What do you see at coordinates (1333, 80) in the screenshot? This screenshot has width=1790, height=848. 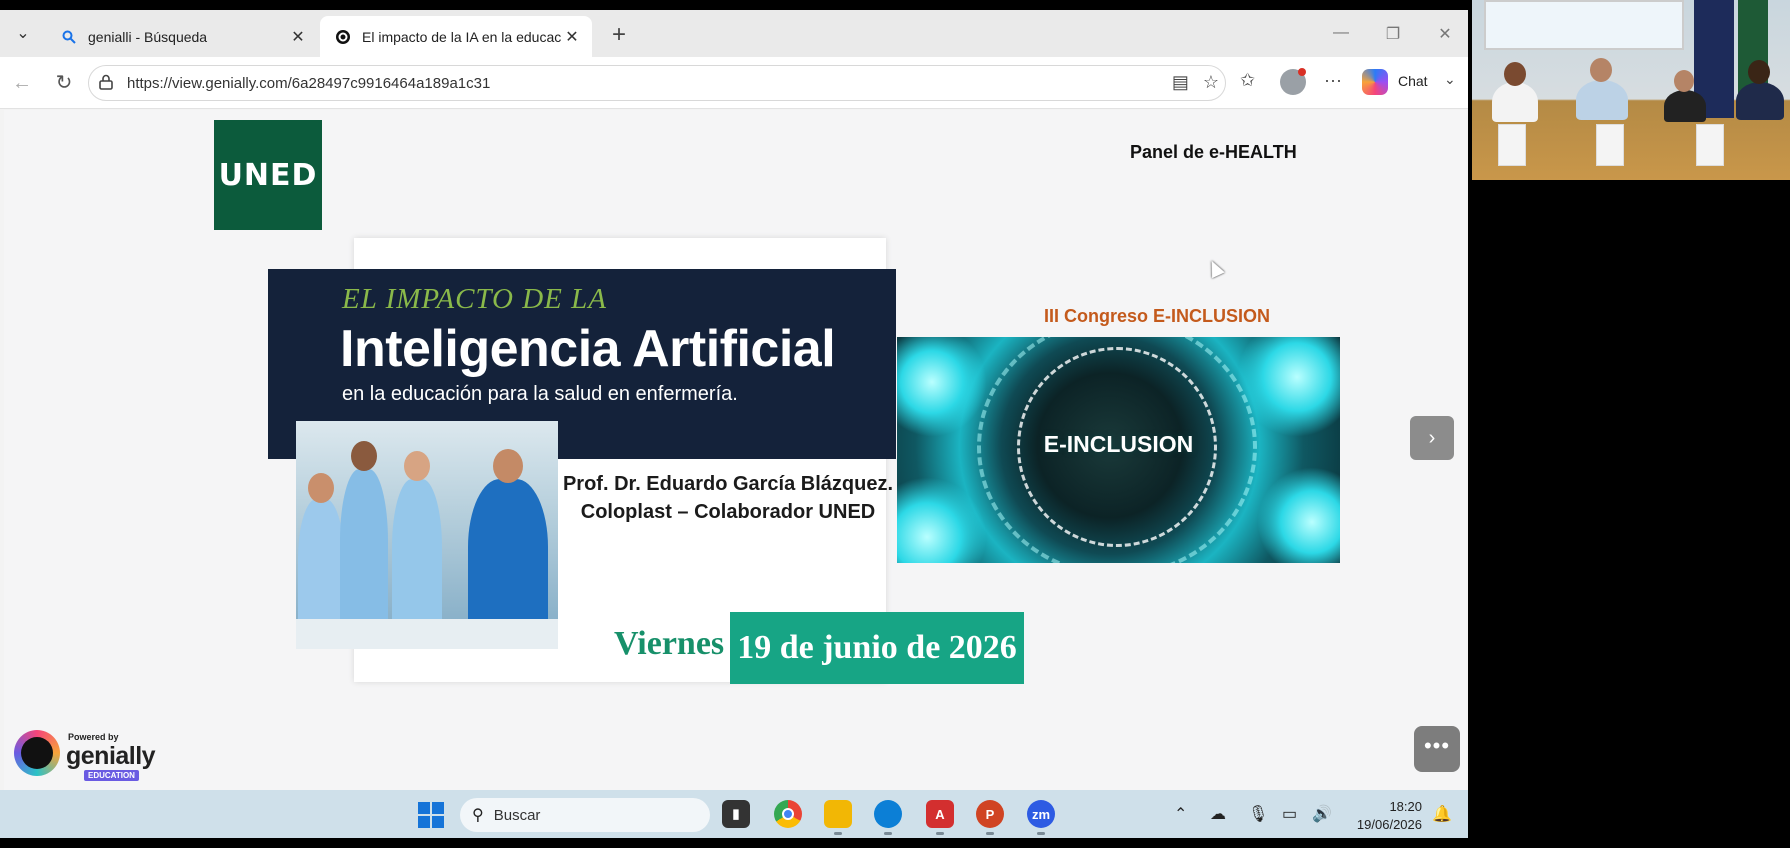 I see `more-options-icon: ···` at bounding box center [1333, 80].